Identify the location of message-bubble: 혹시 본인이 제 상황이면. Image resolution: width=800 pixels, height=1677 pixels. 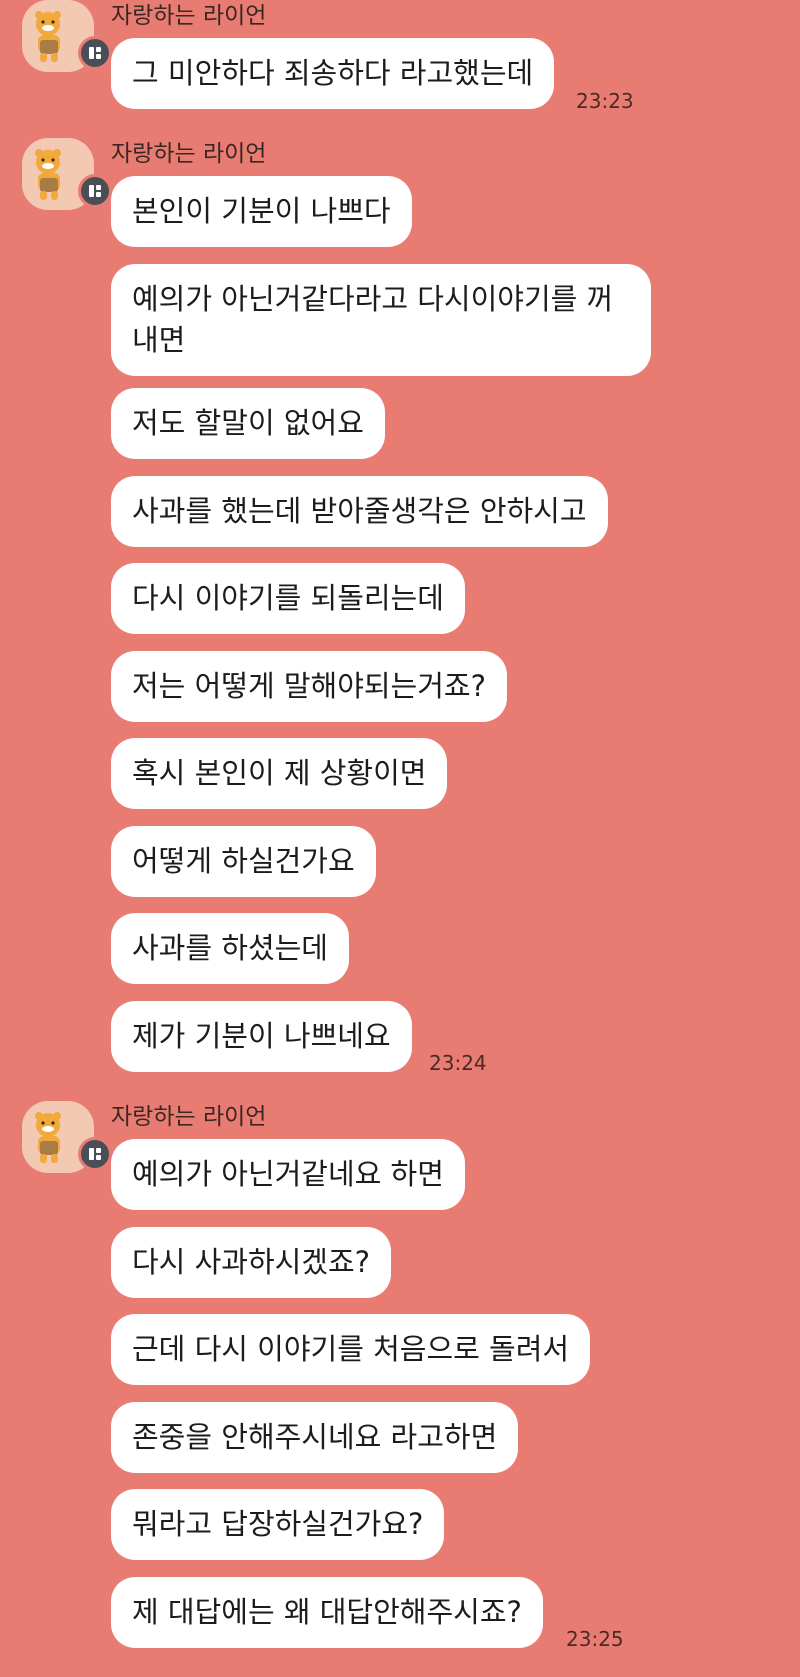
(279, 773).